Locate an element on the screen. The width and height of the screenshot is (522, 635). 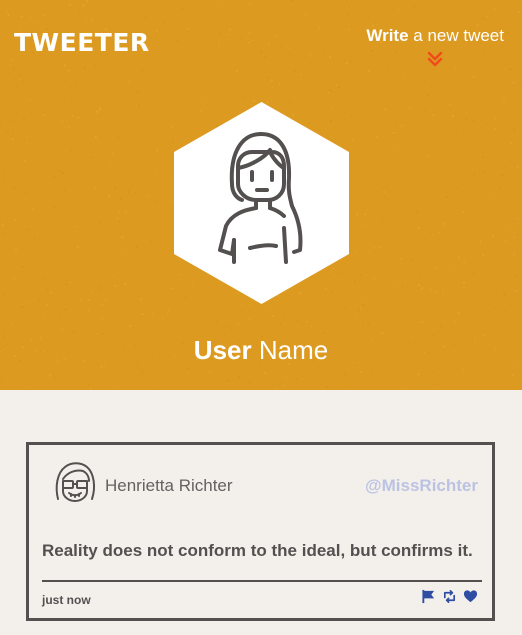
tweet-author-handle: @MissRichter is located at coordinates (421, 486).